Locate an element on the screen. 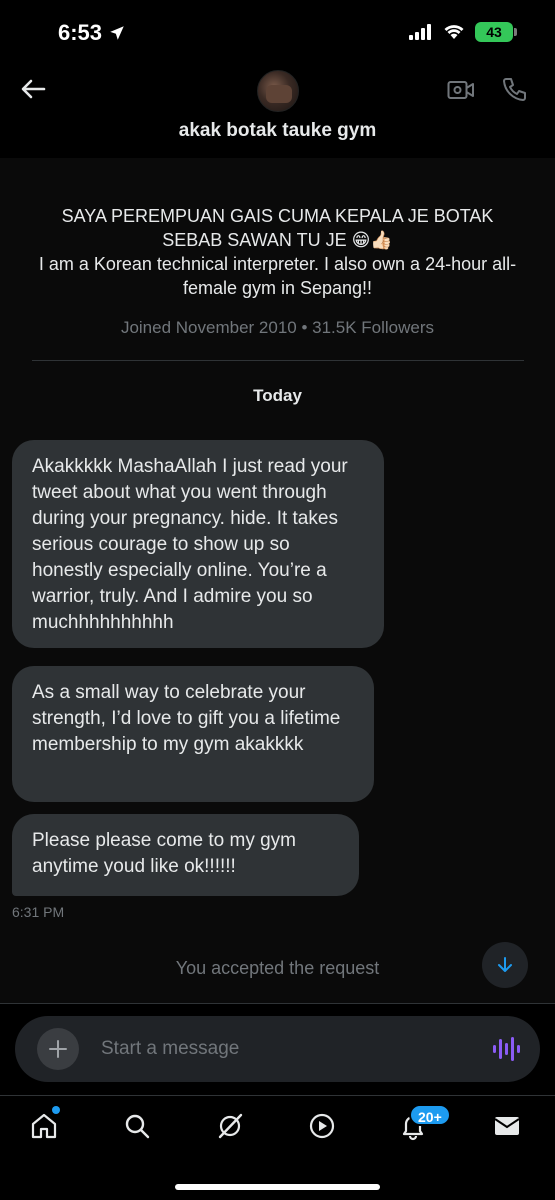 This screenshot has height=1200, width=555. battery-level: 43 is located at coordinates (494, 32).